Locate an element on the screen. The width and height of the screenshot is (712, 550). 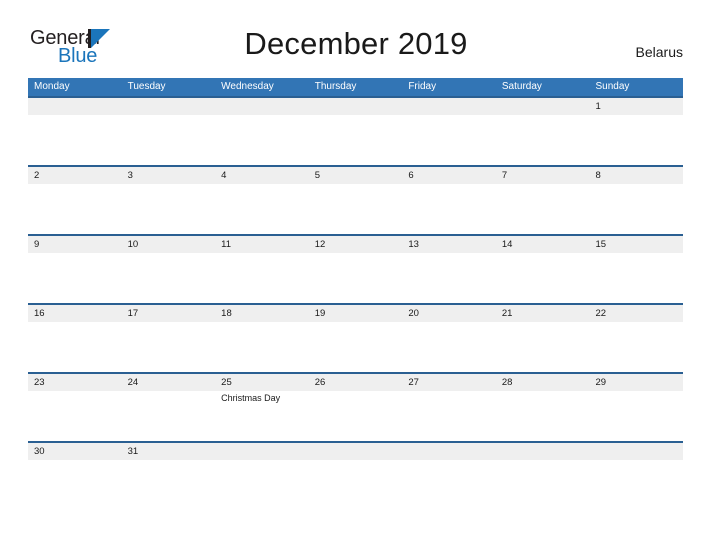
day-number: 22 is located at coordinates (601, 313).